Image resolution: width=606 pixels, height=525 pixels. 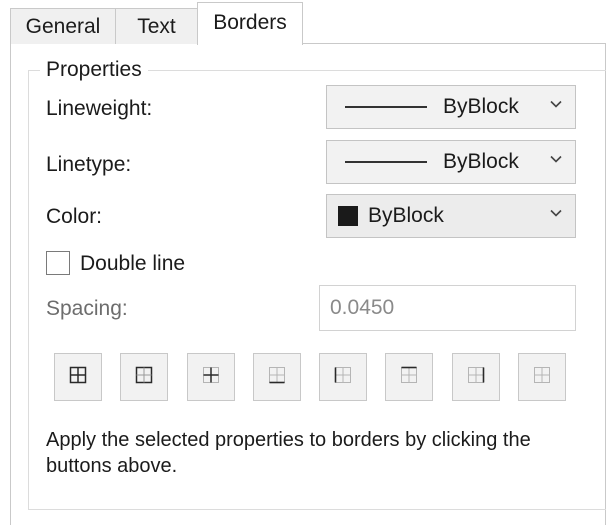 I want to click on inside-borders-icon, so click(x=211, y=377).